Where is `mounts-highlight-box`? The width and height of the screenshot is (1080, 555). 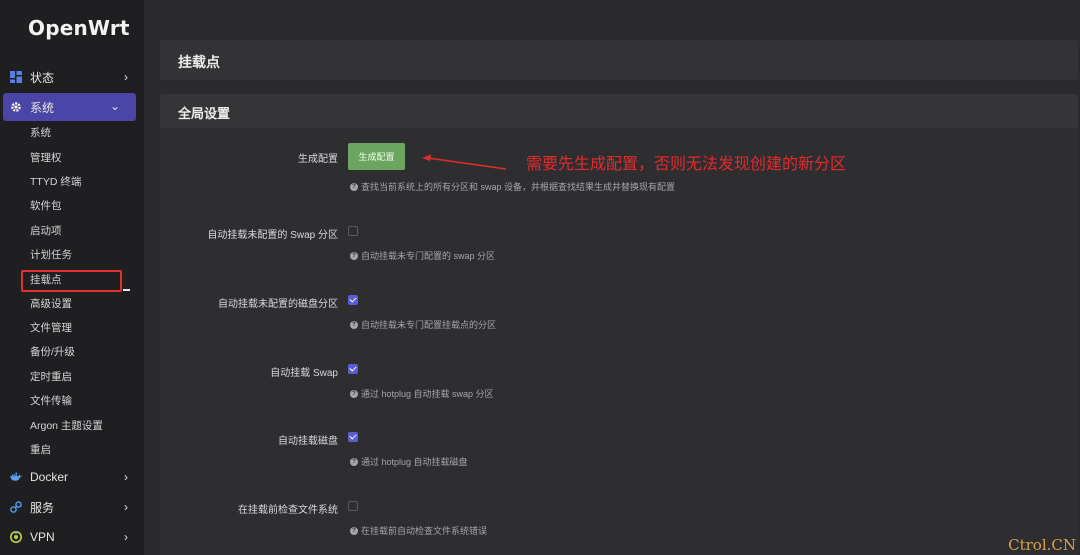 mounts-highlight-box is located at coordinates (71, 281).